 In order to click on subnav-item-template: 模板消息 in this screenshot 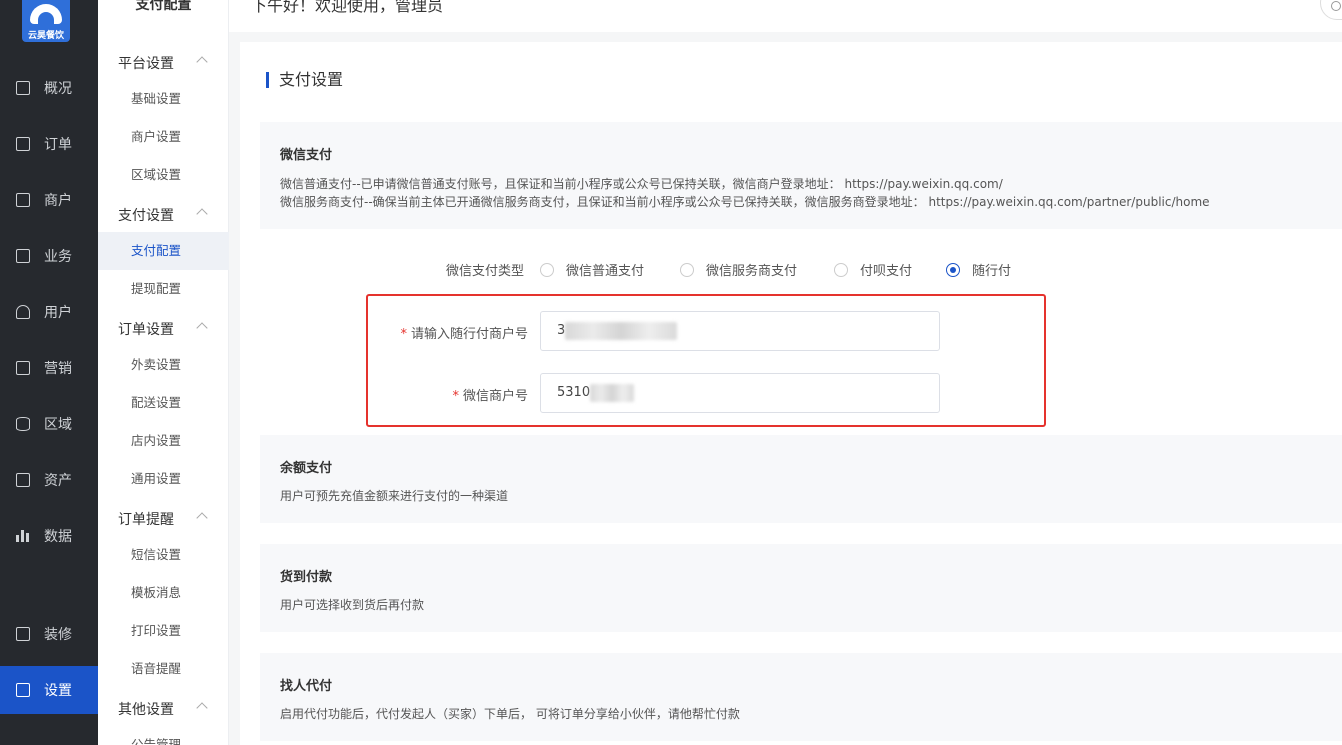, I will do `click(163, 593)`.